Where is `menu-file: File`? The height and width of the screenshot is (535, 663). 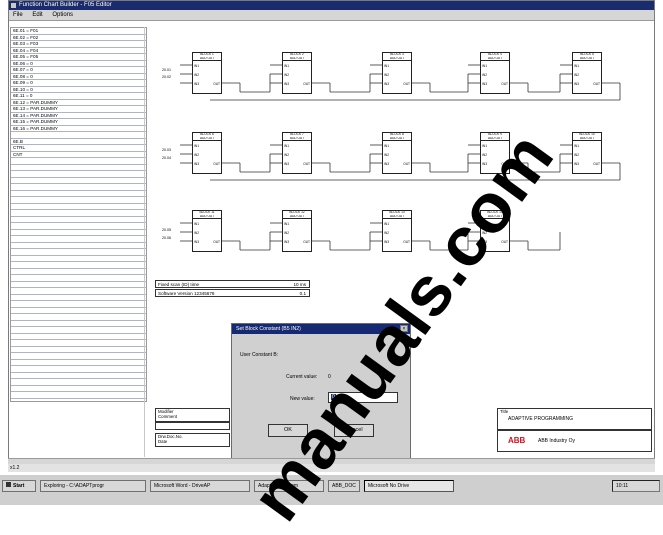 menu-file: File is located at coordinates (18, 15).